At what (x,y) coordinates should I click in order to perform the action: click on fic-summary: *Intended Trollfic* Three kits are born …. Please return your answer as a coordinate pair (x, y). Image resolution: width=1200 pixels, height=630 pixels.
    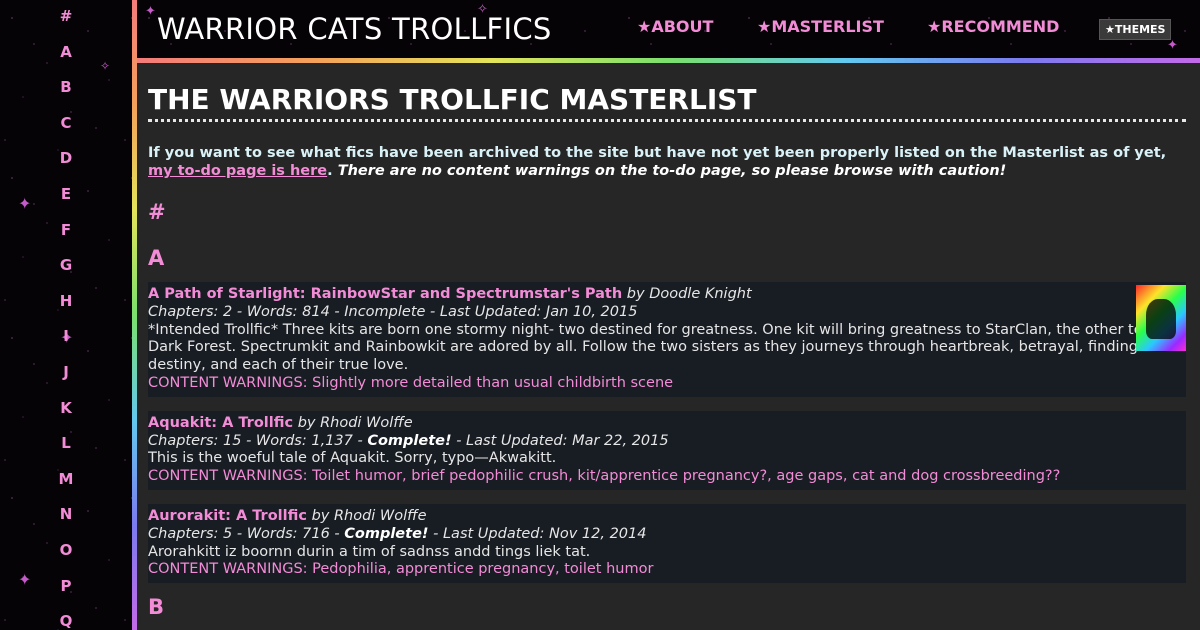
    Looking at the image, I should click on (662, 347).